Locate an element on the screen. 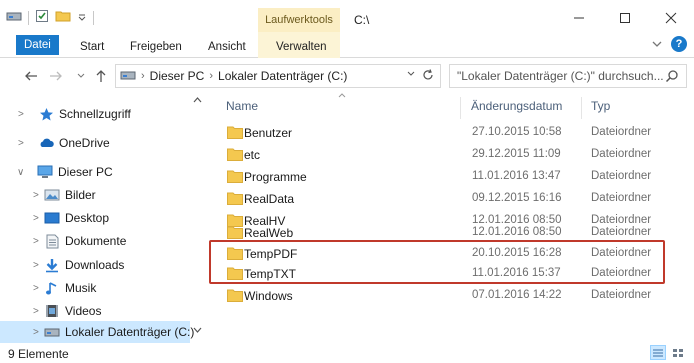 The image size is (694, 363). nav-label: Lokaler Datenträger (C:) is located at coordinates (130, 332).